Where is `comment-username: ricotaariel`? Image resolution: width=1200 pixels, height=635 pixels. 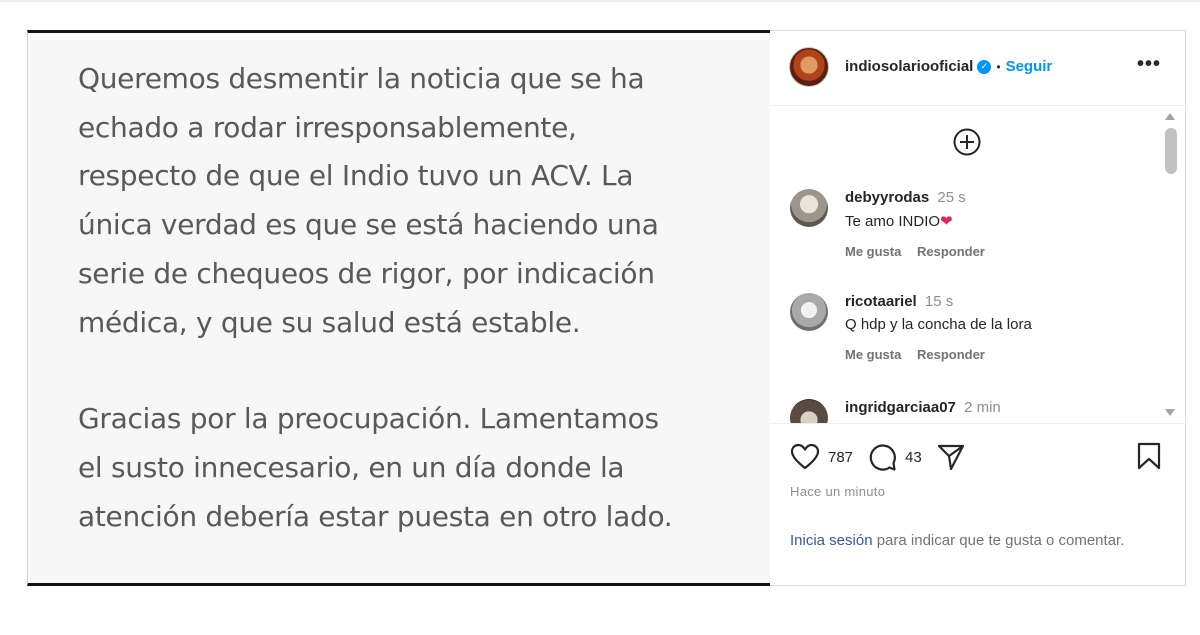 comment-username: ricotaariel is located at coordinates (881, 301).